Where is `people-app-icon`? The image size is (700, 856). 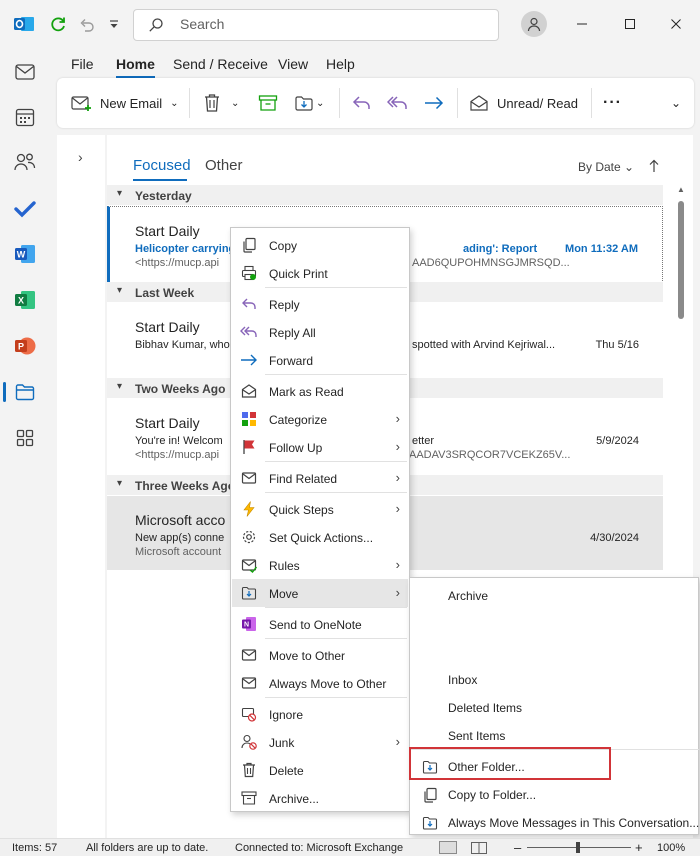 people-app-icon is located at coordinates (25, 162).